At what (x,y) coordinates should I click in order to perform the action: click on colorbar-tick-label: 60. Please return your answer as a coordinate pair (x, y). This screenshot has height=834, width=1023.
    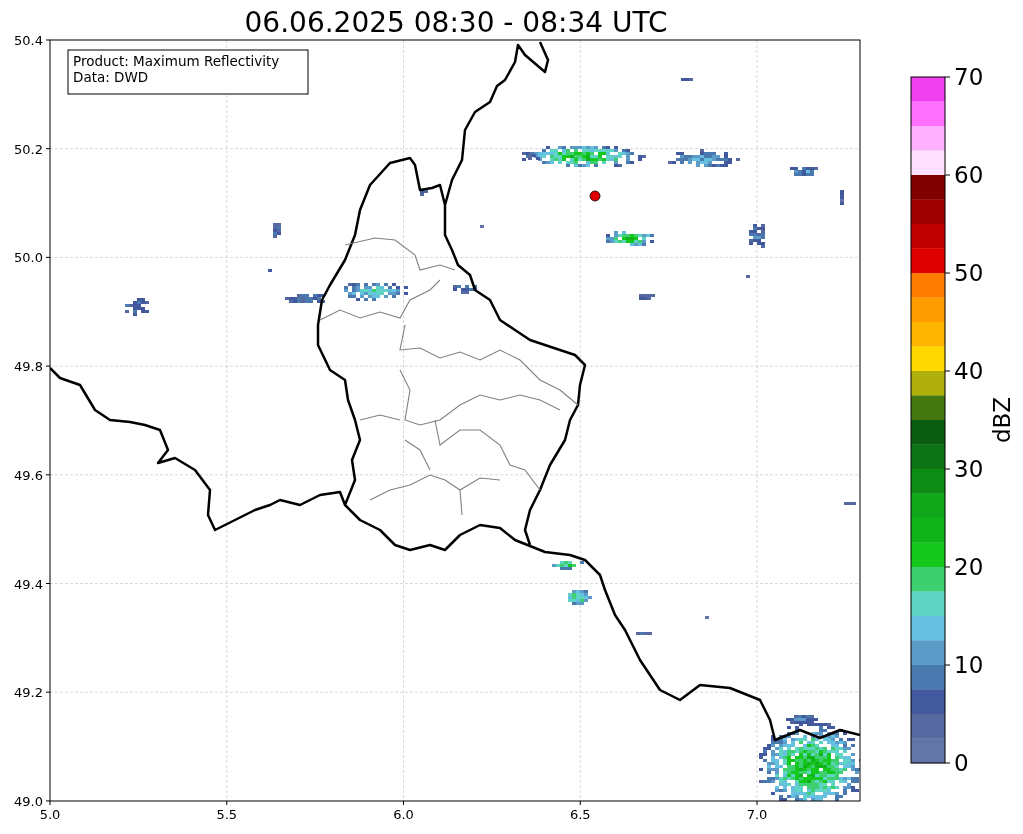
    Looking at the image, I should click on (969, 175).